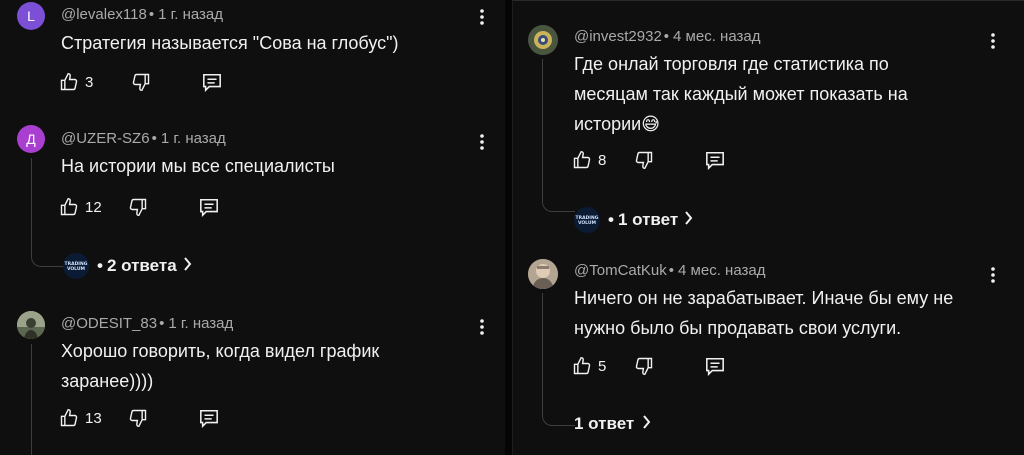 Image resolution: width=1024 pixels, height=455 pixels. Describe the element at coordinates (602, 366) in the screenshot. I see `like-count: 5` at that location.